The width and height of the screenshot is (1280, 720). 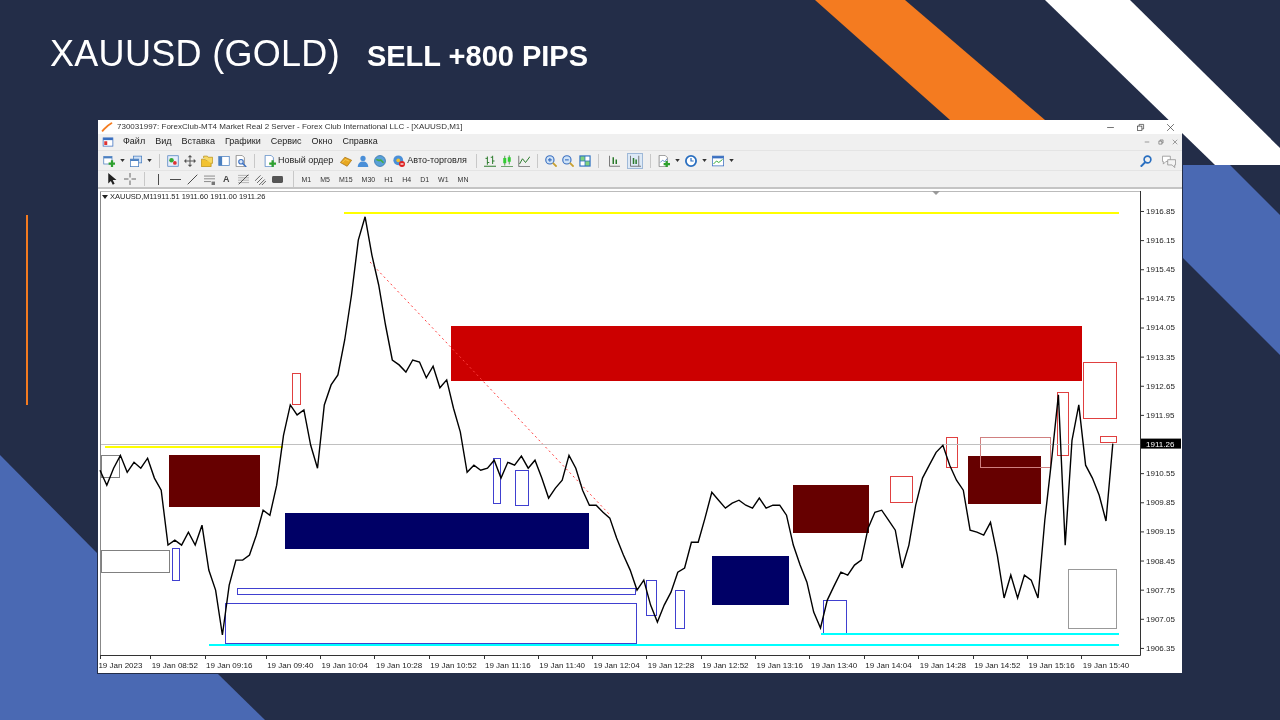 I want to click on window-stack-icon, so click(x=136, y=160).